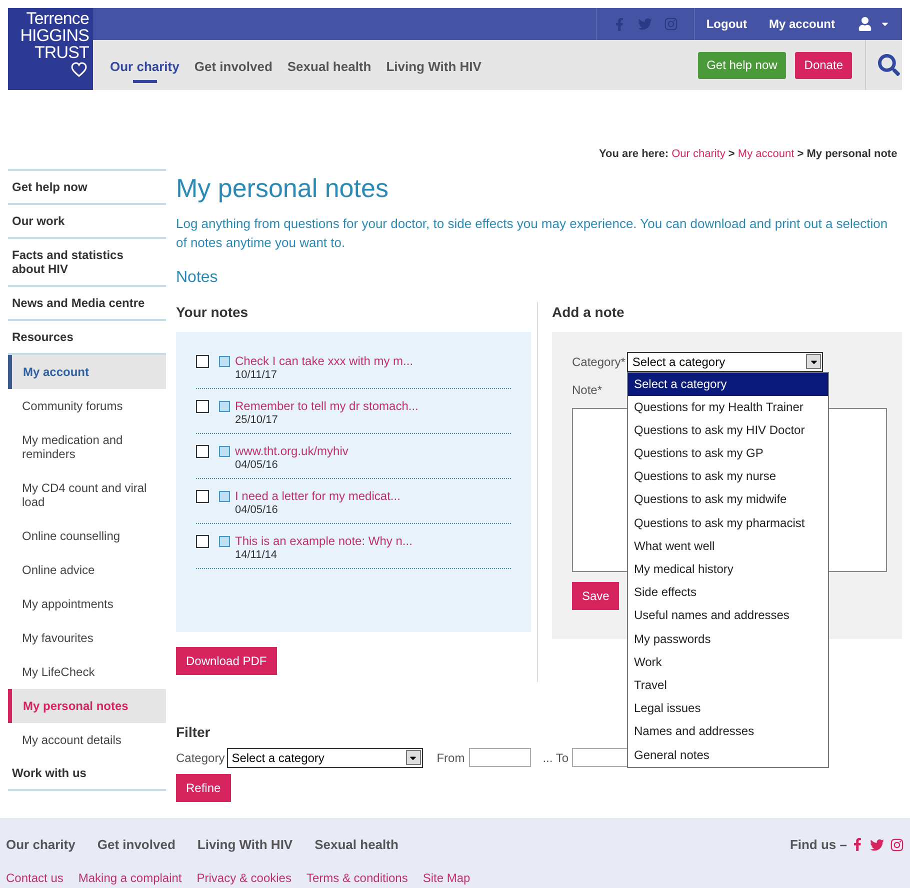  What do you see at coordinates (499, 757) in the screenshot?
I see `from-date-field` at bounding box center [499, 757].